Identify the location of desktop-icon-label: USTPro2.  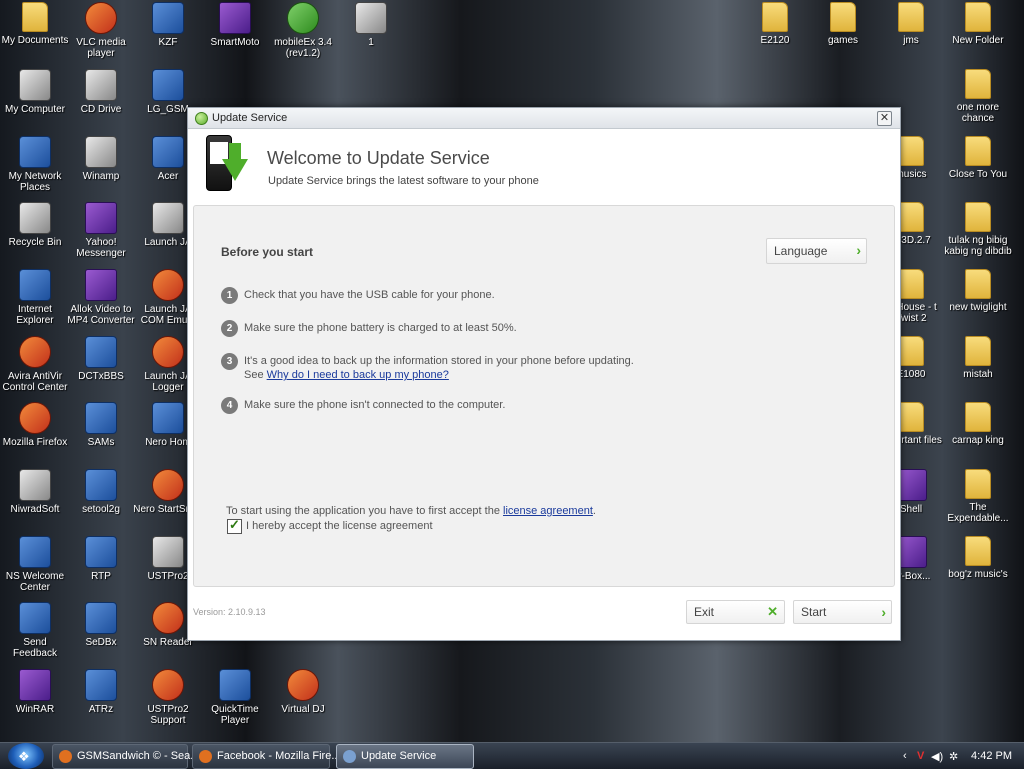
(168, 576).